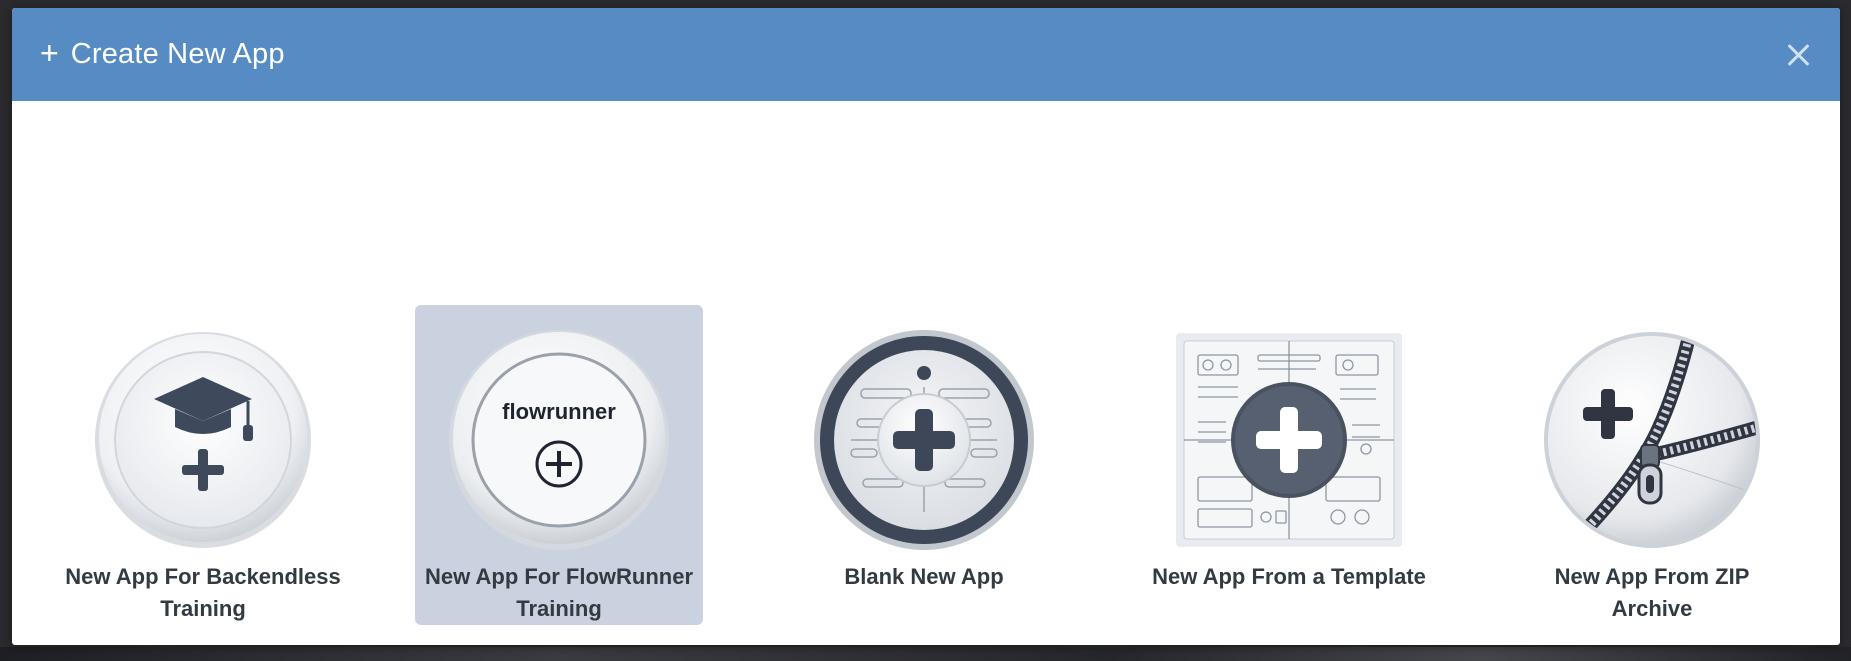  What do you see at coordinates (1289, 440) in the screenshot?
I see `template-plus-icon` at bounding box center [1289, 440].